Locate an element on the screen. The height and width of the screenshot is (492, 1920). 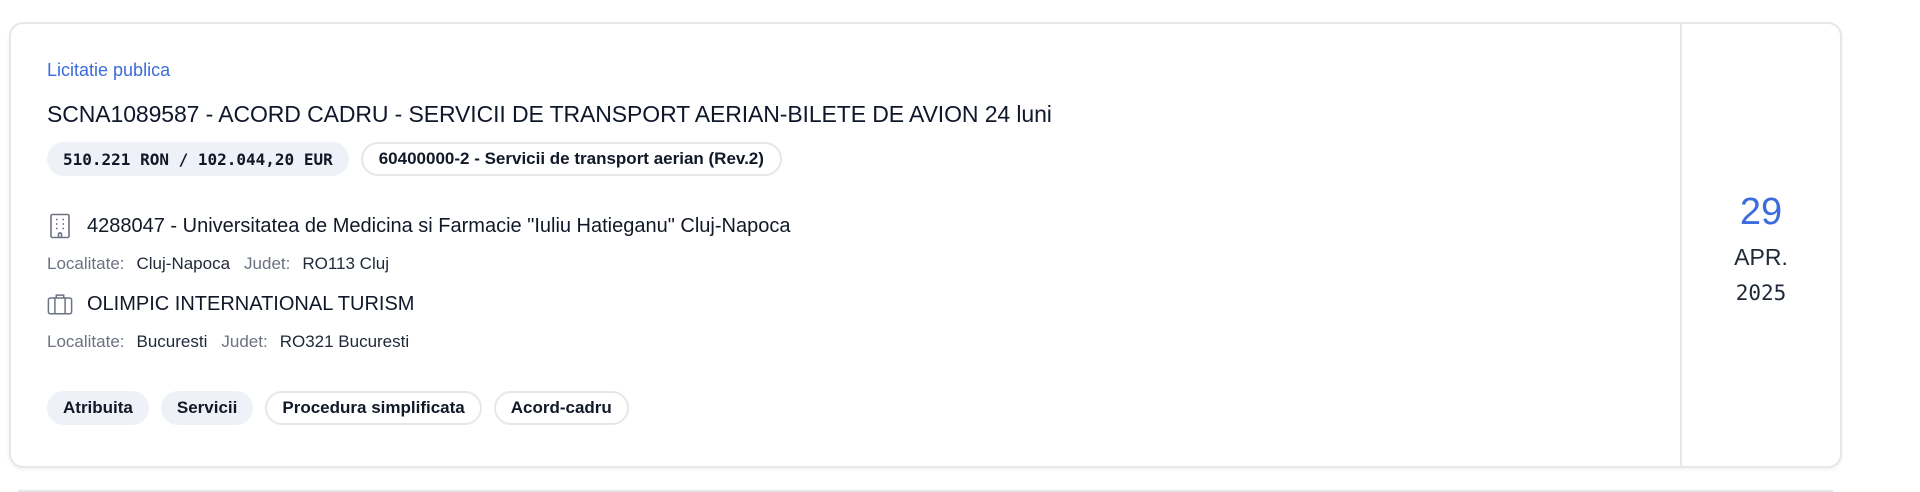
briefcase-icon is located at coordinates (60, 304).